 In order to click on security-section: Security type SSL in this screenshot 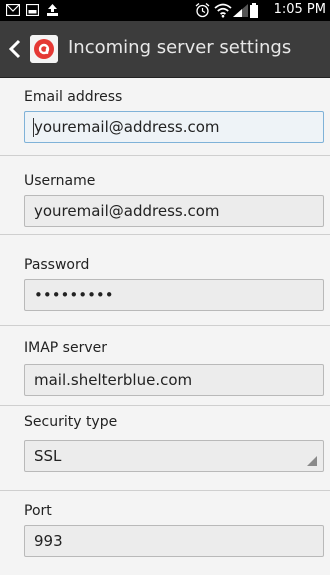, I will do `click(165, 448)`.